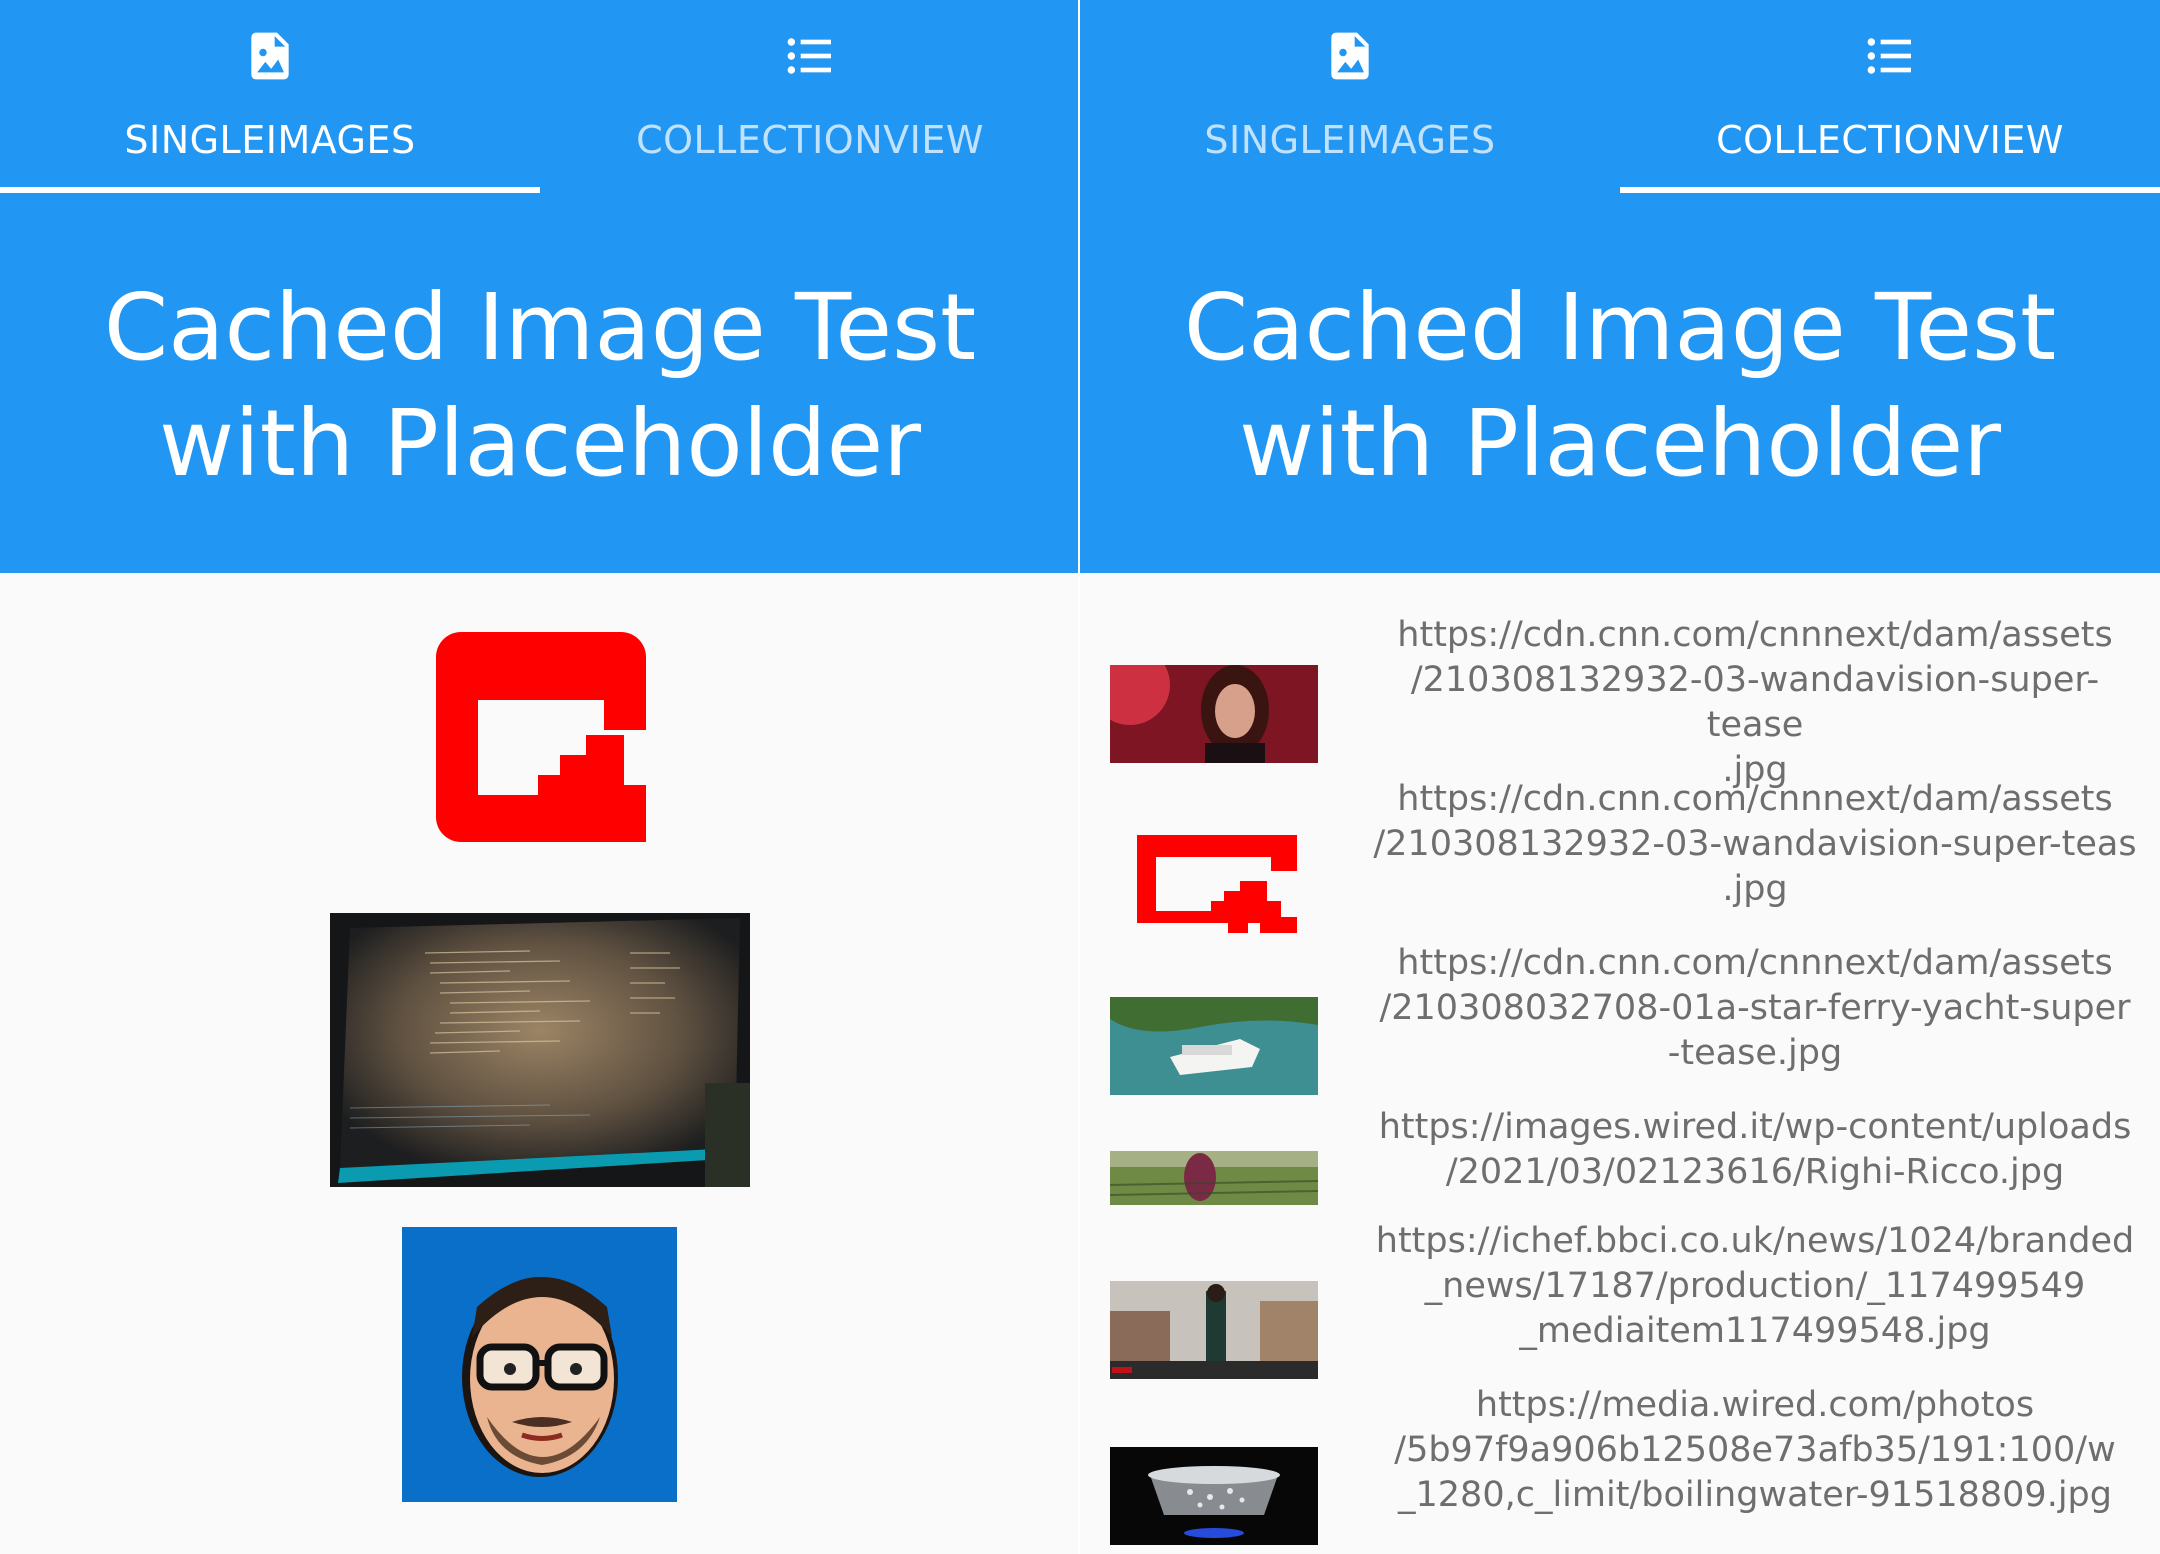  What do you see at coordinates (539, 1364) in the screenshot?
I see `avatar-cartoon-image` at bounding box center [539, 1364].